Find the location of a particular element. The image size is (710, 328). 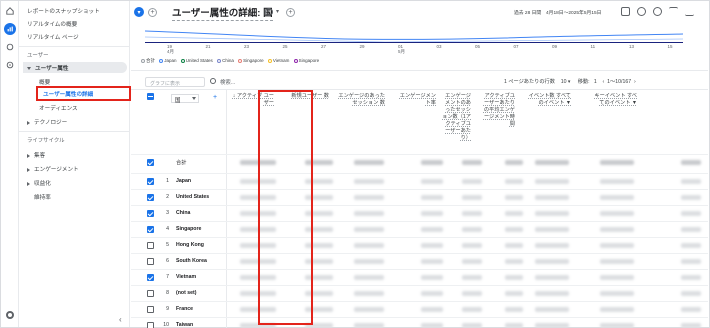

plot-rows-button: グラフに表示 is located at coordinates (175, 82).